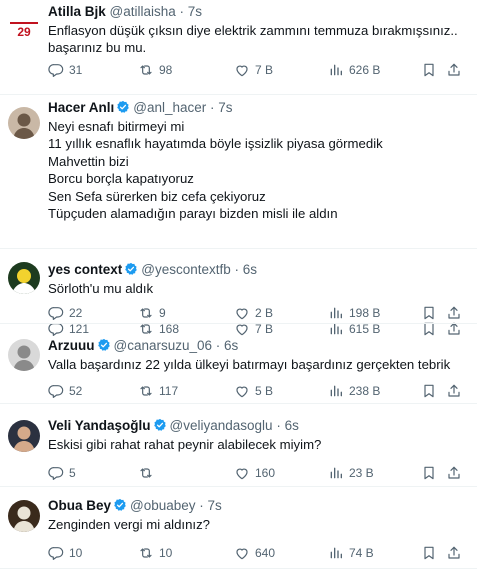 This screenshot has width=477, height=569. Describe the element at coordinates (85, 269) in the screenshot. I see `author-name: yes context` at that location.